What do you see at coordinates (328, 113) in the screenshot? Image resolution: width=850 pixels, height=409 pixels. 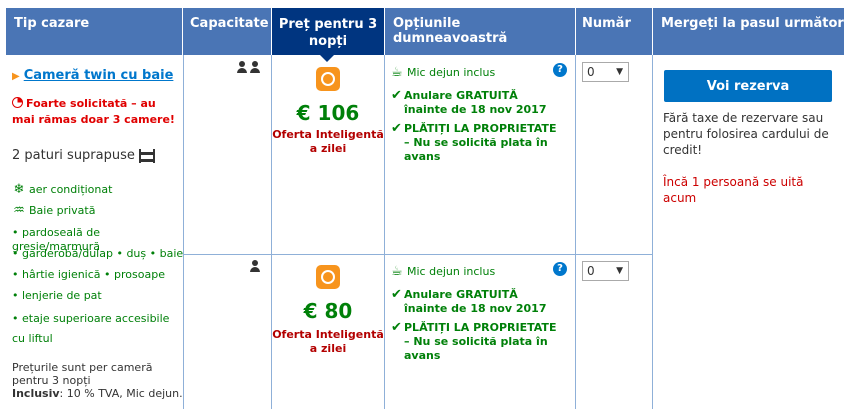 I see `price: € 106` at bounding box center [328, 113].